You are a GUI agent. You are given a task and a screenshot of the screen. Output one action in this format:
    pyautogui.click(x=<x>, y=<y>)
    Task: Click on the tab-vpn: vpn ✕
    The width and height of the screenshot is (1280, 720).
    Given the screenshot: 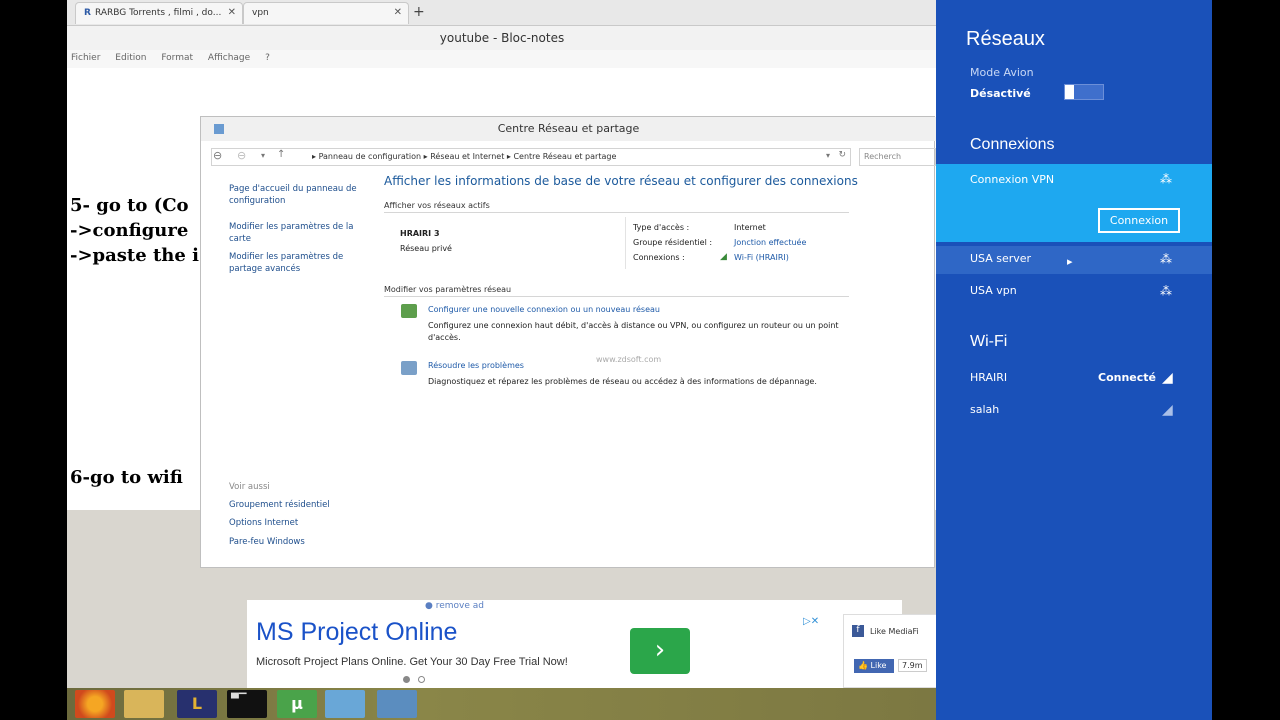 What is the action you would take?
    pyautogui.click(x=326, y=13)
    